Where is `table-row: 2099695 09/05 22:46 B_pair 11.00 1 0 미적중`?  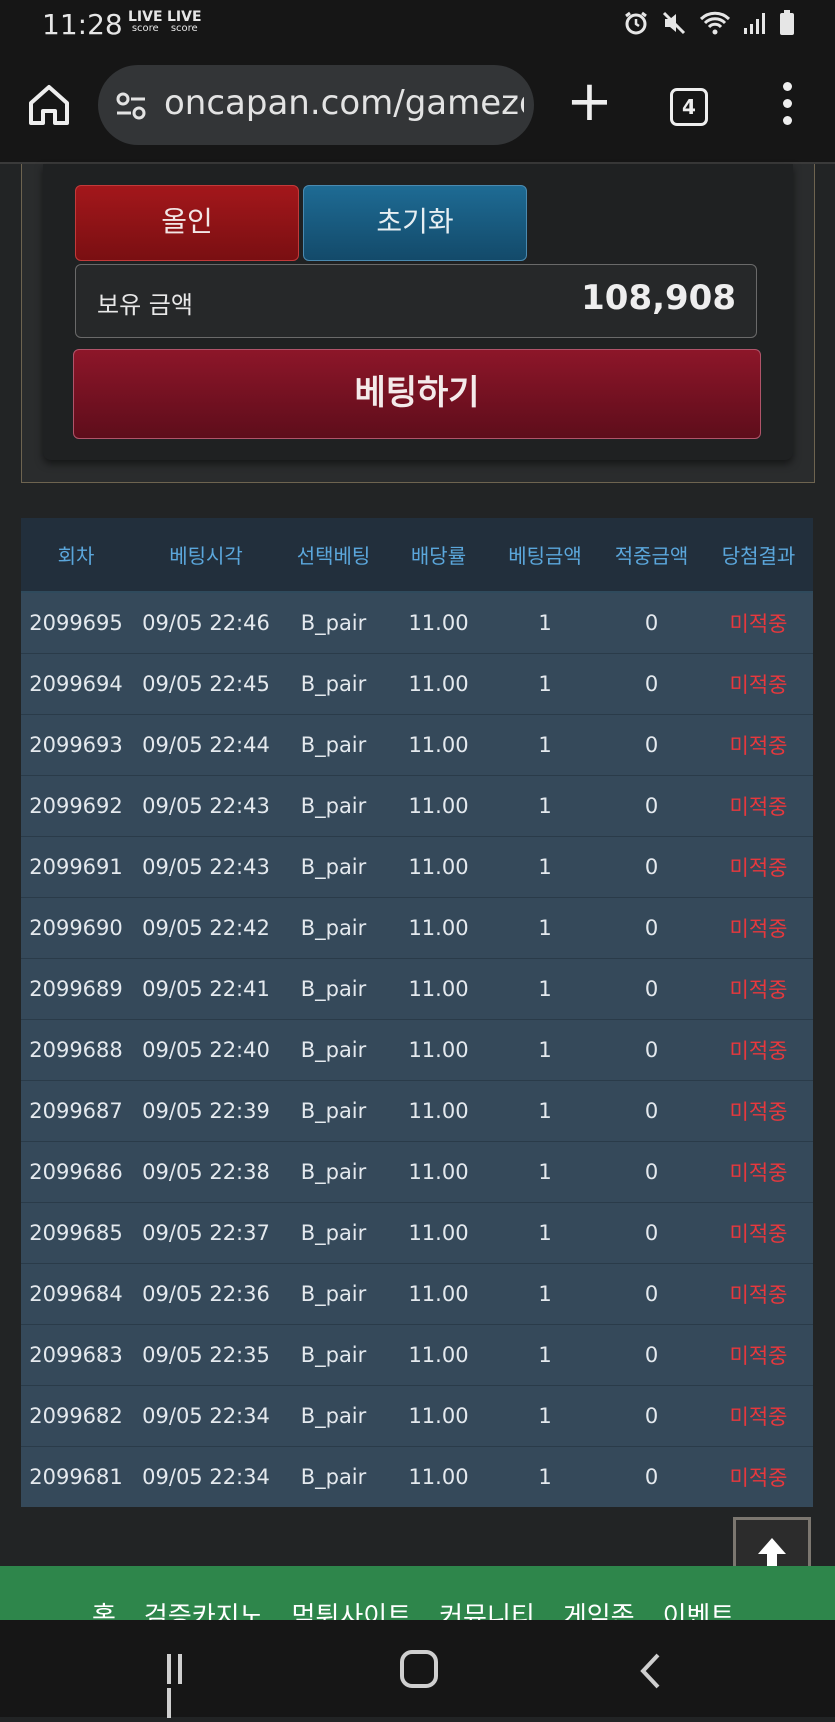
table-row: 2099695 09/05 22:46 B_pair 11.00 1 0 미적중 is located at coordinates (417, 623).